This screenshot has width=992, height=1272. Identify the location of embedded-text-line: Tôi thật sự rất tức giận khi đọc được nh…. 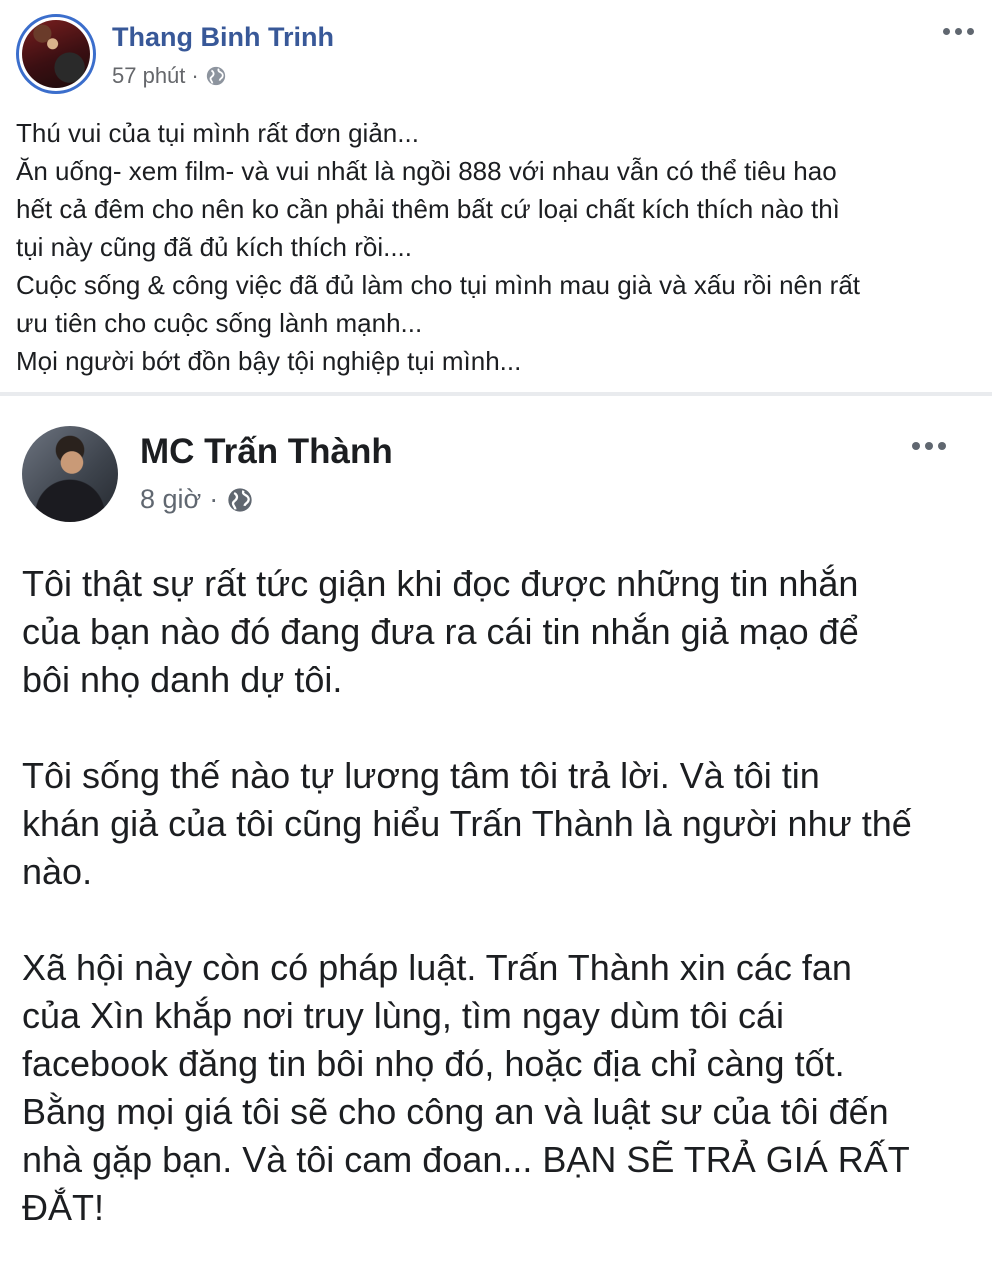
(440, 583).